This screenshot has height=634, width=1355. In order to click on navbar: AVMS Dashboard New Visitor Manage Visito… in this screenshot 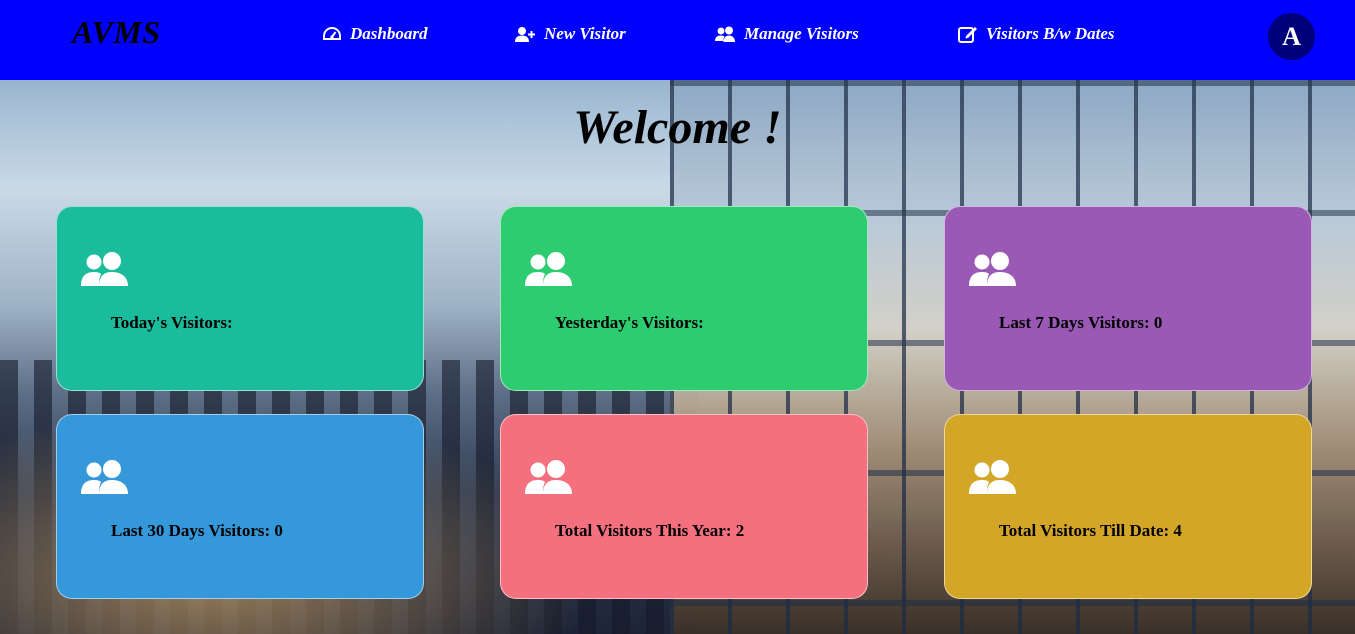, I will do `click(677, 40)`.